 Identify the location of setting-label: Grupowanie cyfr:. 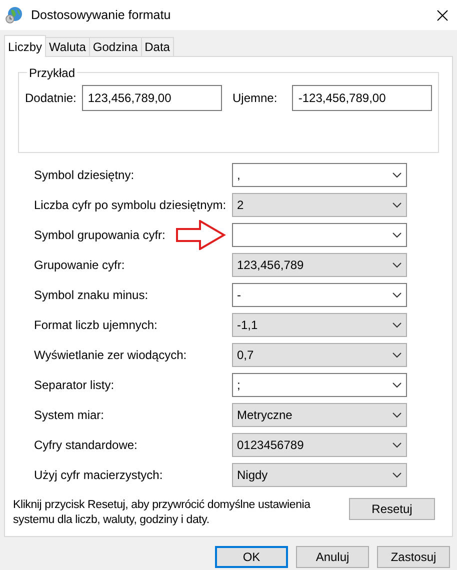
(80, 265).